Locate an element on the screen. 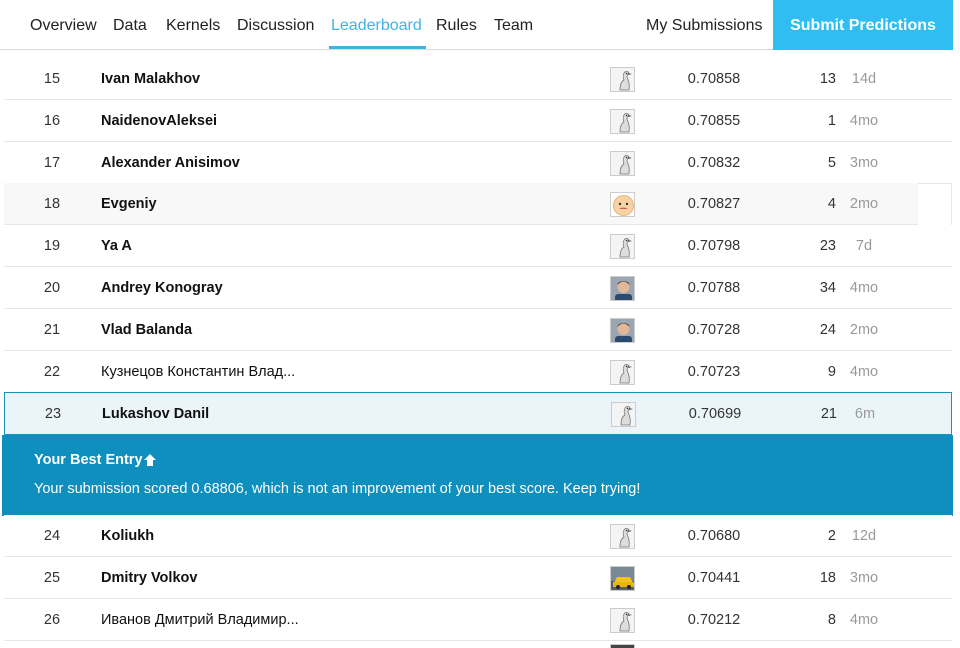 The width and height of the screenshot is (960, 648). my-team-row: 23 Lukashov Danil 0.70699 21 6m is located at coordinates (478, 417).